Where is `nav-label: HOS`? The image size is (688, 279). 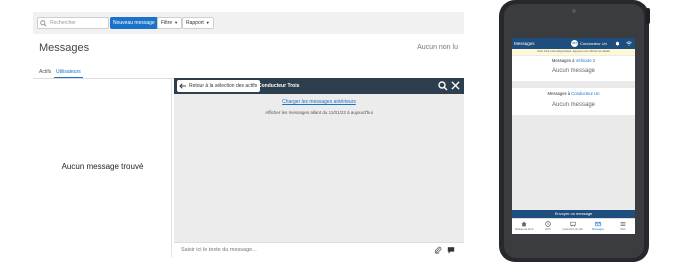
nav-label: HOS is located at coordinates (548, 229).